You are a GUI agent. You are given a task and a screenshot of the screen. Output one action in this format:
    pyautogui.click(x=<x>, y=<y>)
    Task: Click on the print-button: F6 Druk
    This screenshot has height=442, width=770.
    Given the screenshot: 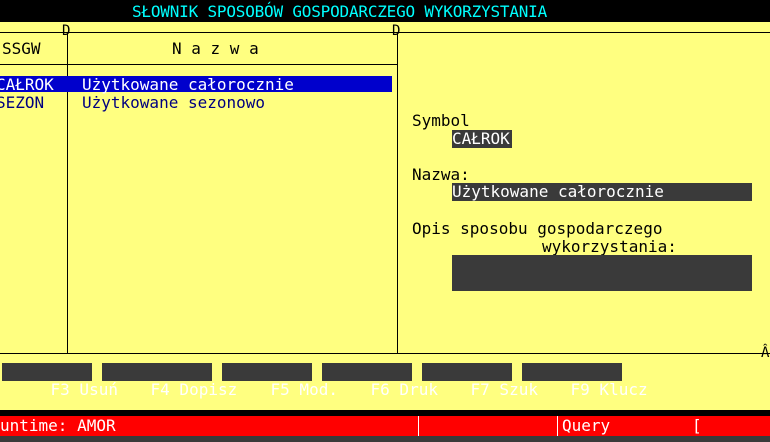 What is the action you would take?
    pyautogui.click(x=380, y=381)
    